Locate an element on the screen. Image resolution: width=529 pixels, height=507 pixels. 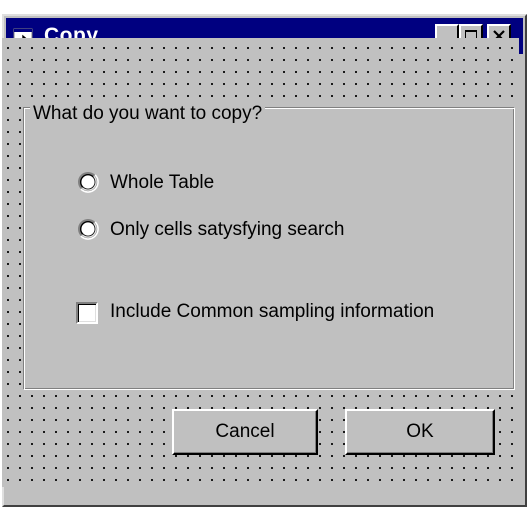
only-cells-radio is located at coordinates (88, 229).